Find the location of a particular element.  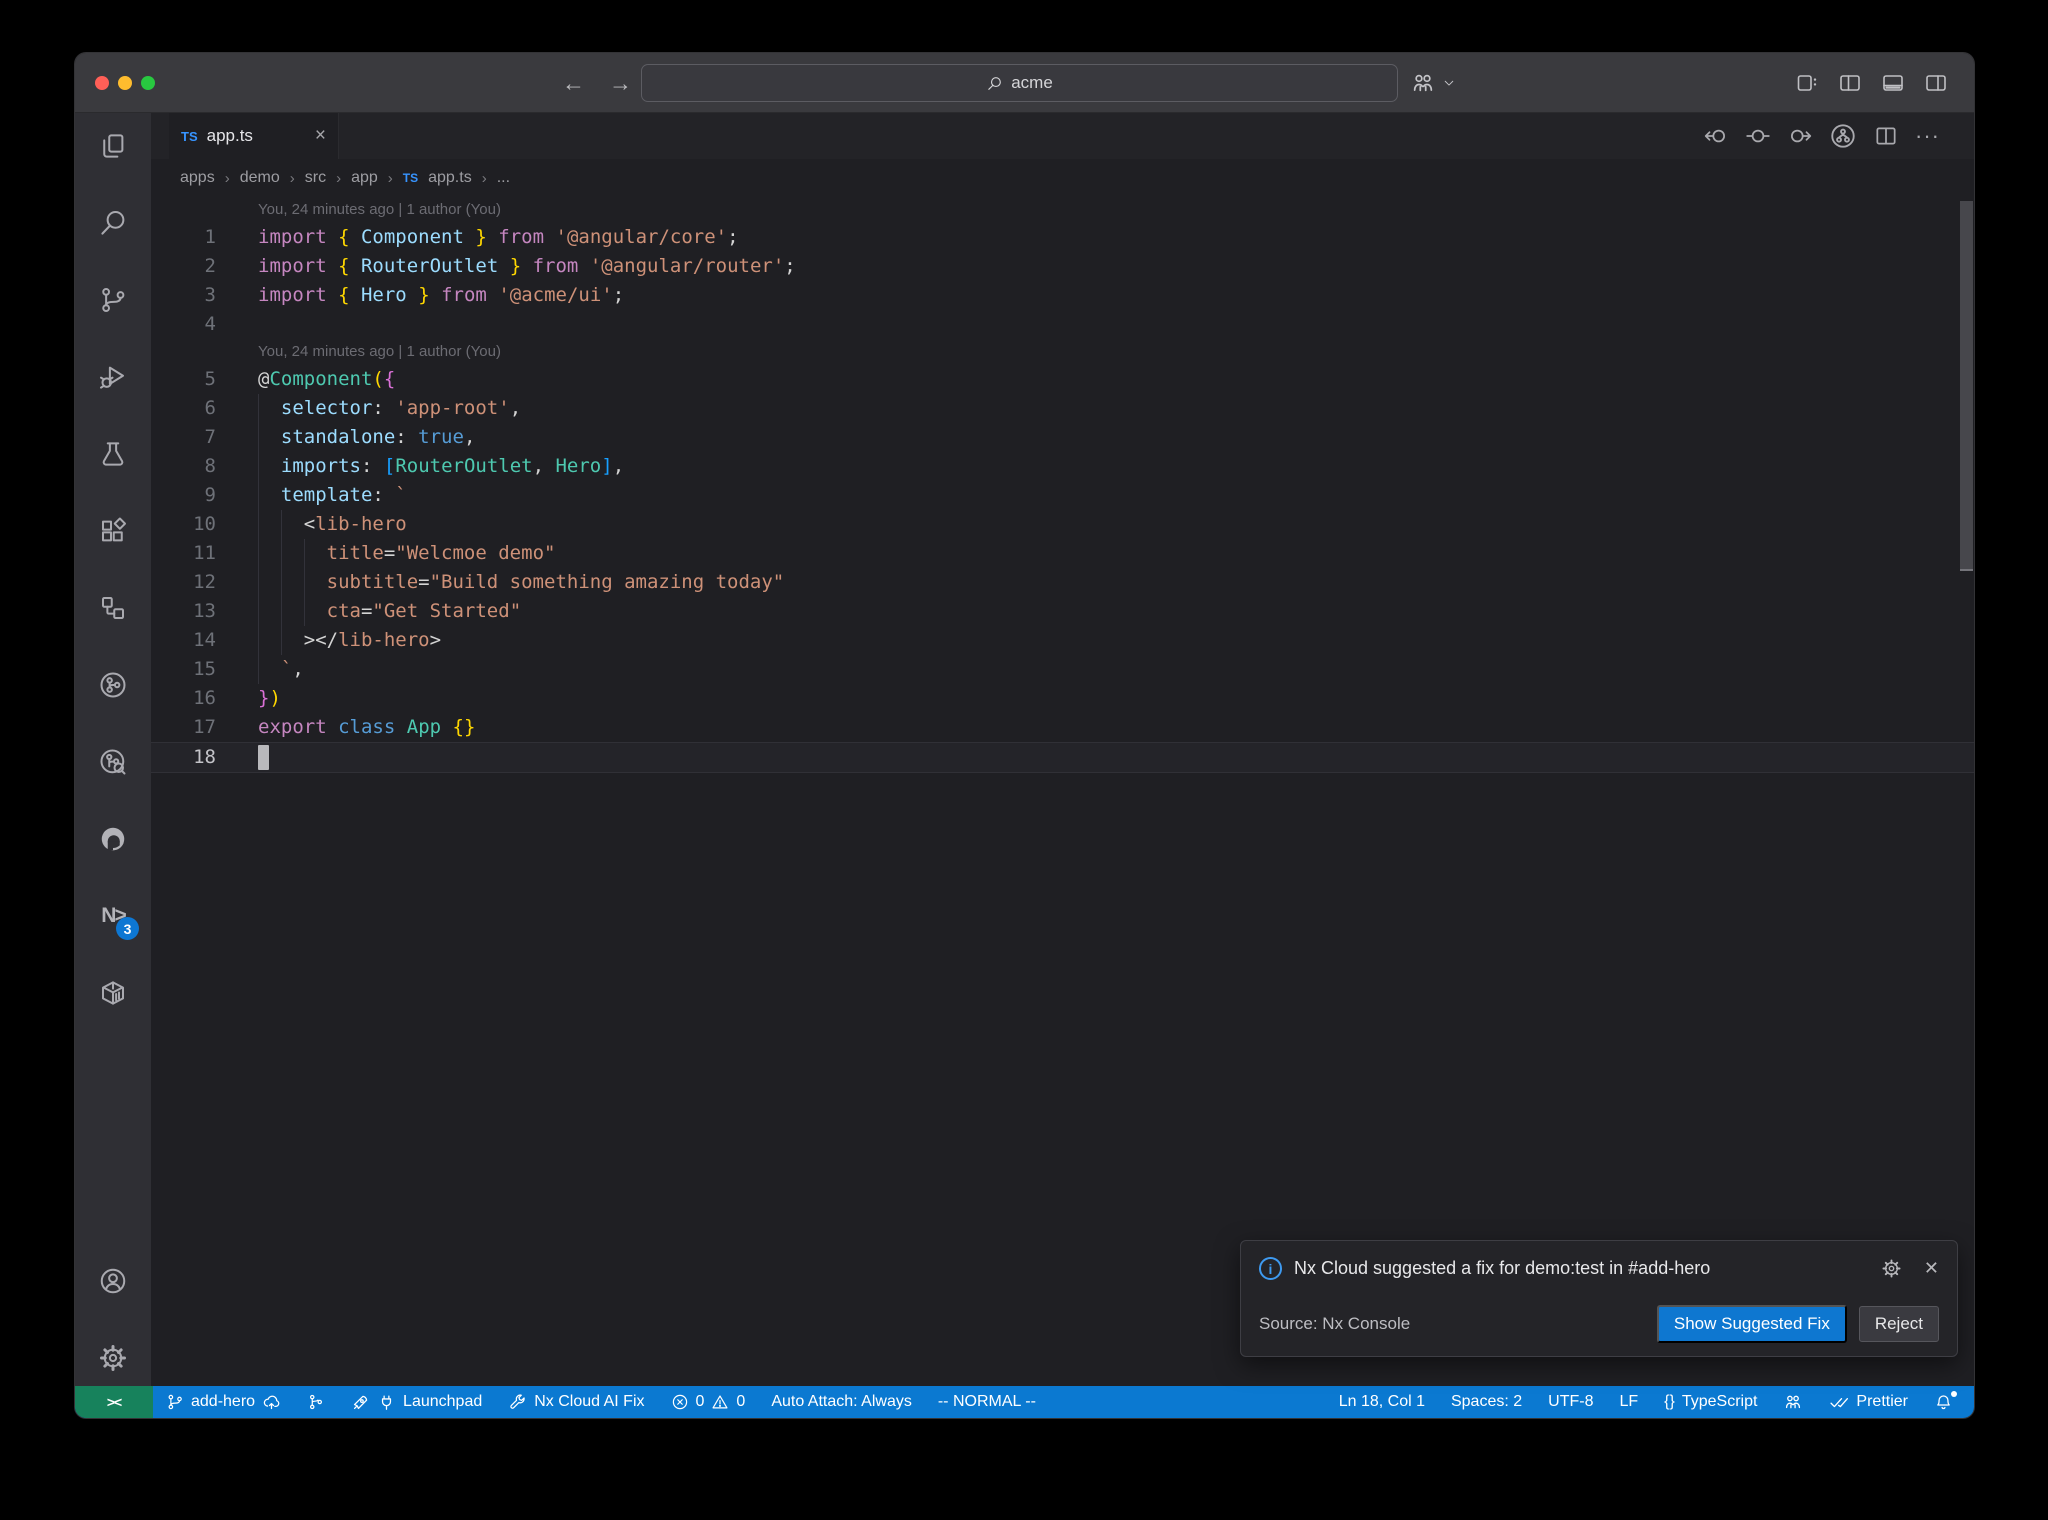

tab-app-ts: TS app.ts × is located at coordinates (254, 136).